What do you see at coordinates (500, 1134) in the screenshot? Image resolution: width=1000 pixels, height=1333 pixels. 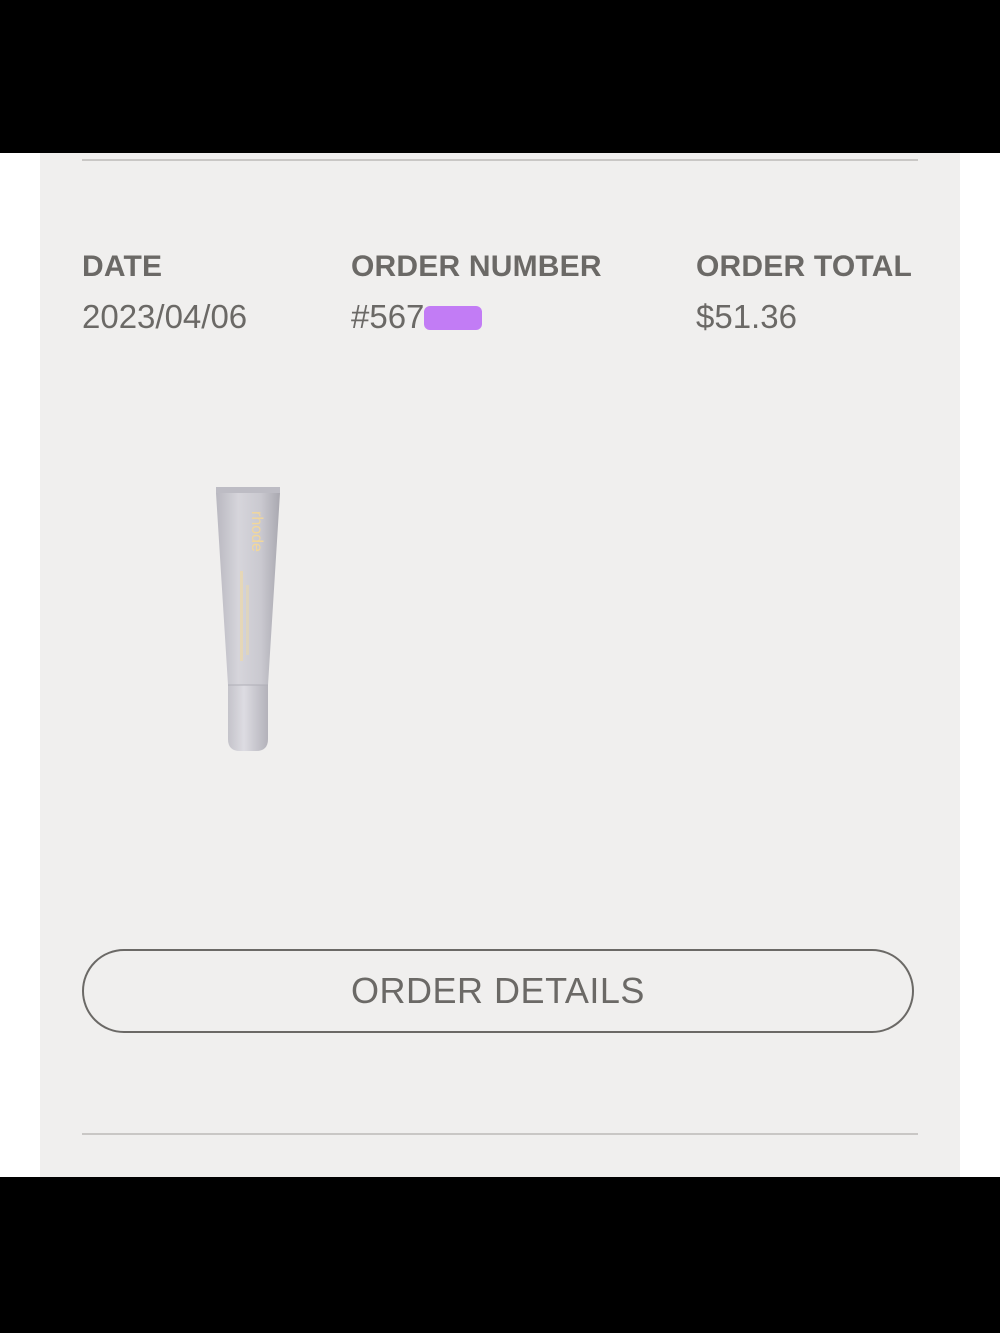 I see `bottom-divider` at bounding box center [500, 1134].